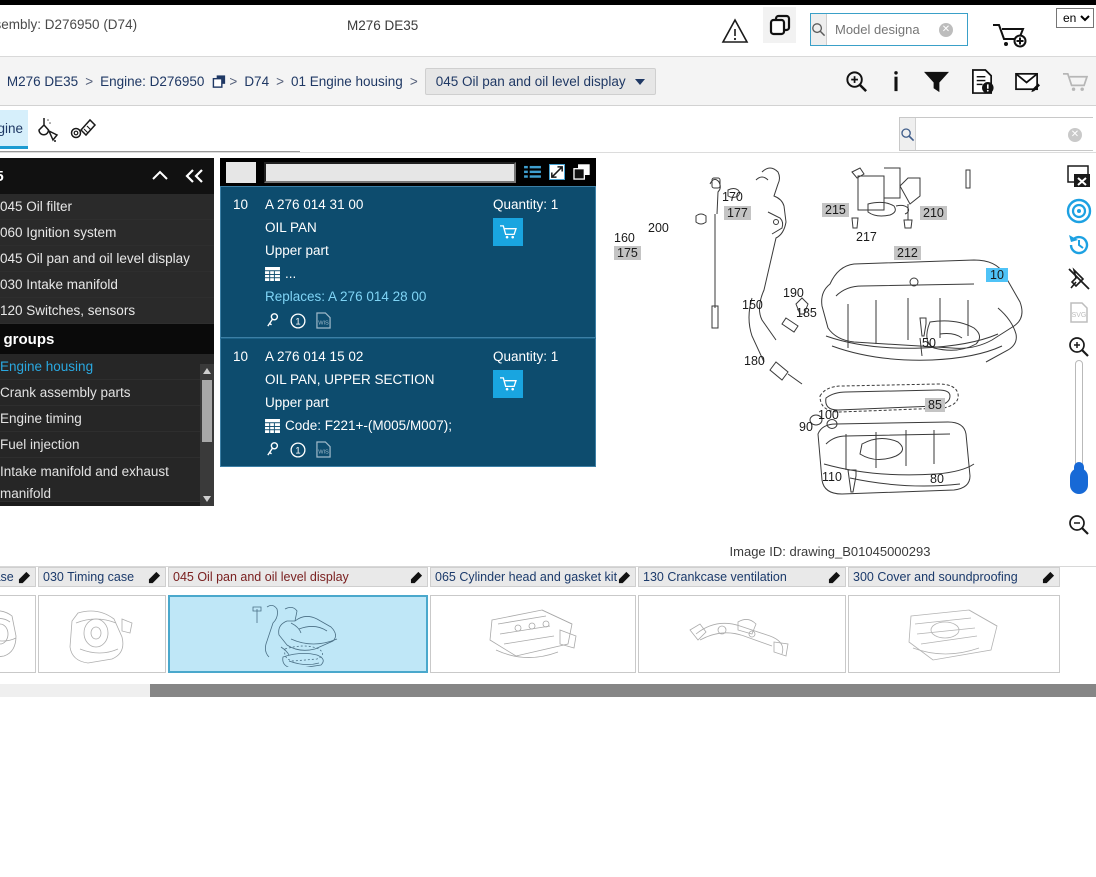  I want to click on breadcrumb-active-dropdown: 045 Oil pan and oil level display, so click(540, 81).